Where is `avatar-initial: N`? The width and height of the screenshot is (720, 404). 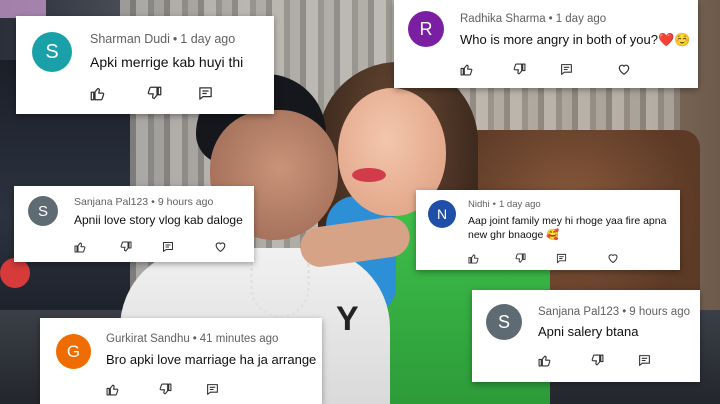 avatar-initial: N is located at coordinates (442, 214).